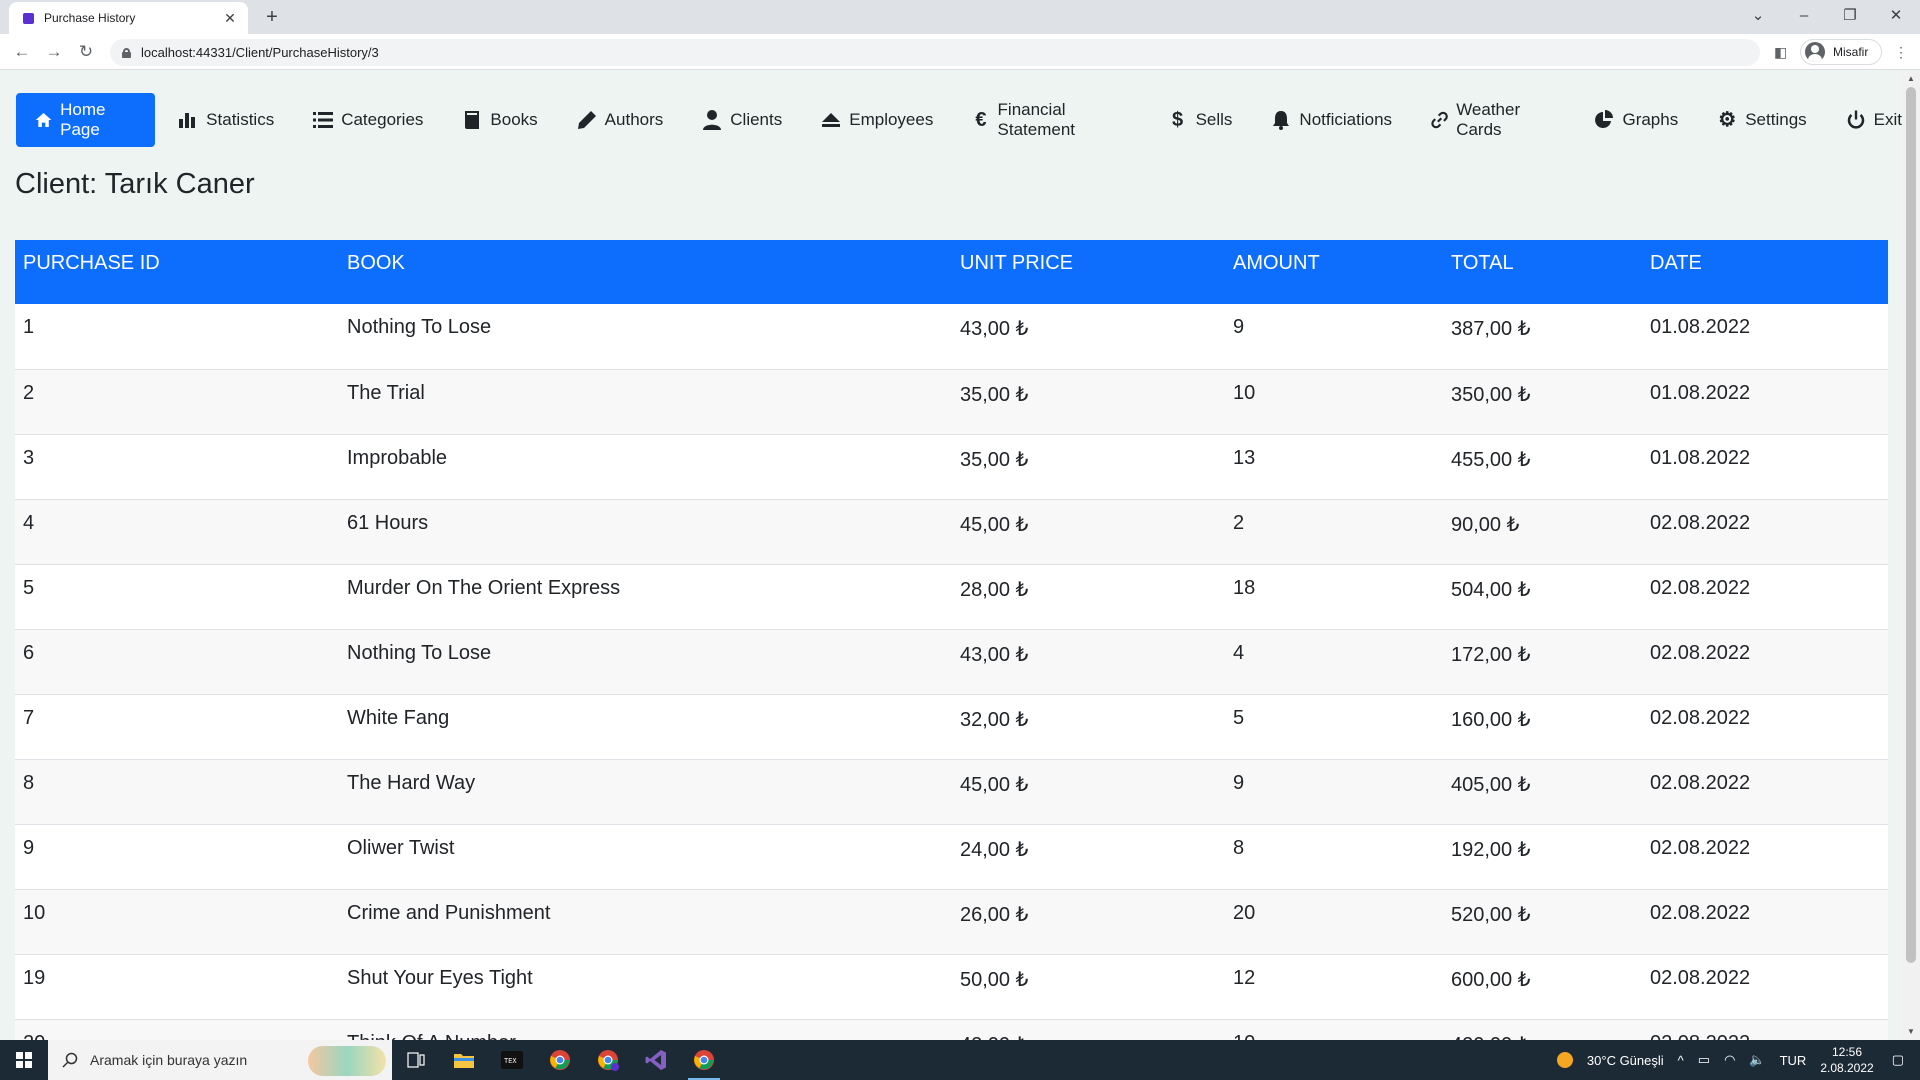 The image size is (1920, 1080). I want to click on reload-icon: ↻, so click(86, 52).